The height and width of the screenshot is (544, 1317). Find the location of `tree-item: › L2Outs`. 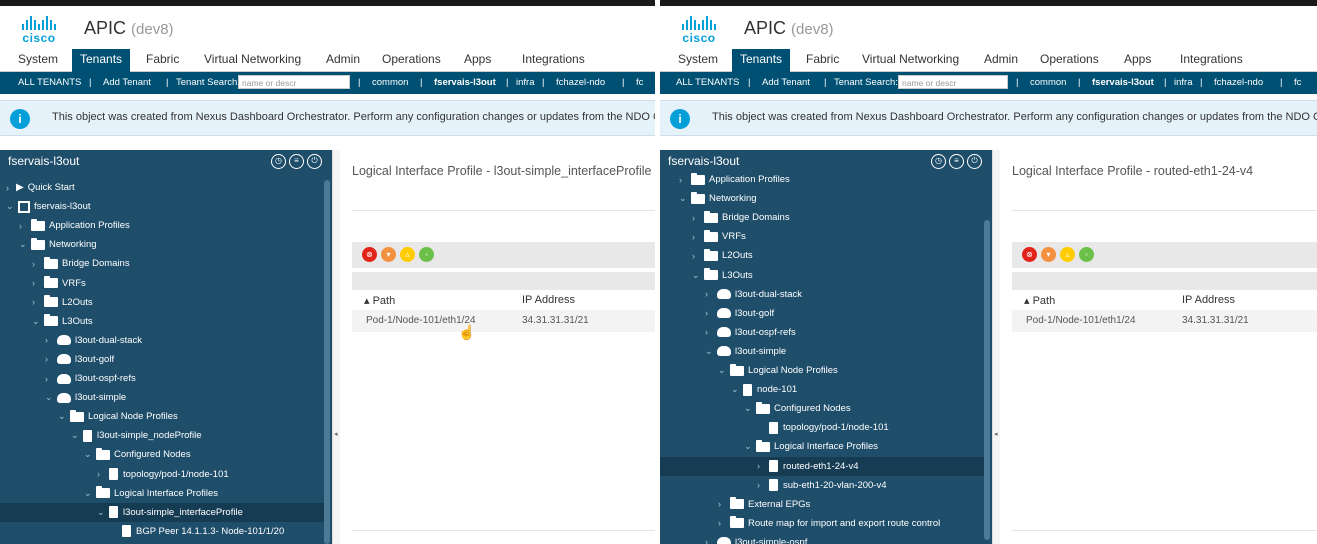

tree-item: › L2Outs is located at coordinates (162, 302).